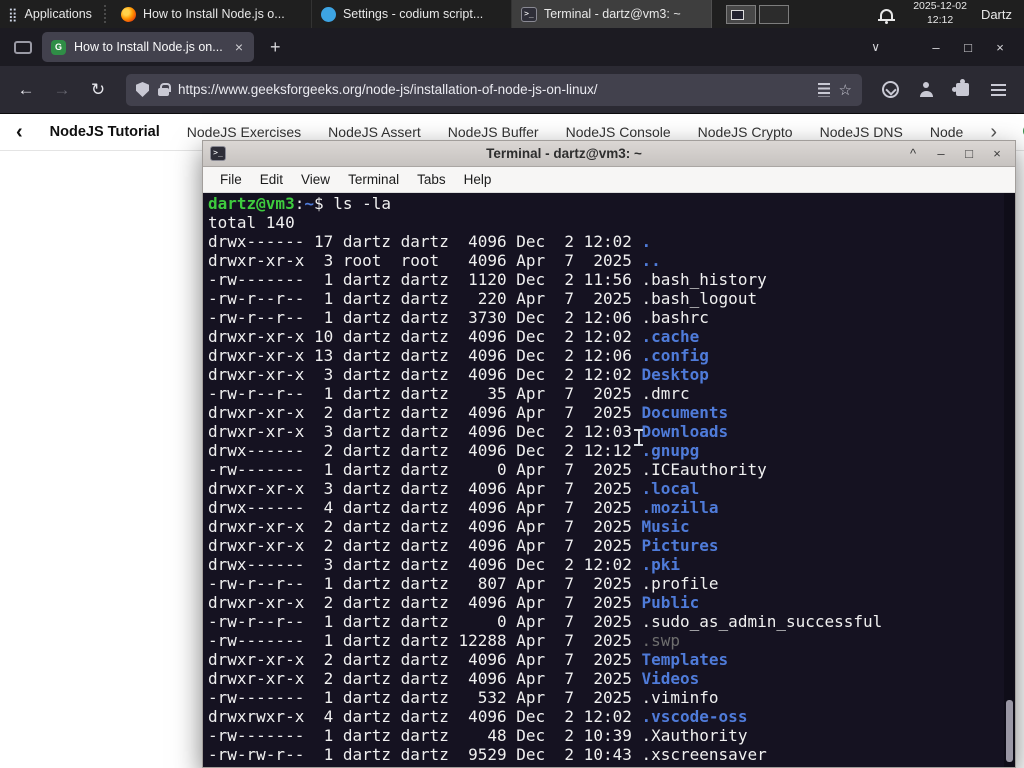 The width and height of the screenshot is (1024, 768). I want to click on tab-close-icon: ×, so click(239, 47).